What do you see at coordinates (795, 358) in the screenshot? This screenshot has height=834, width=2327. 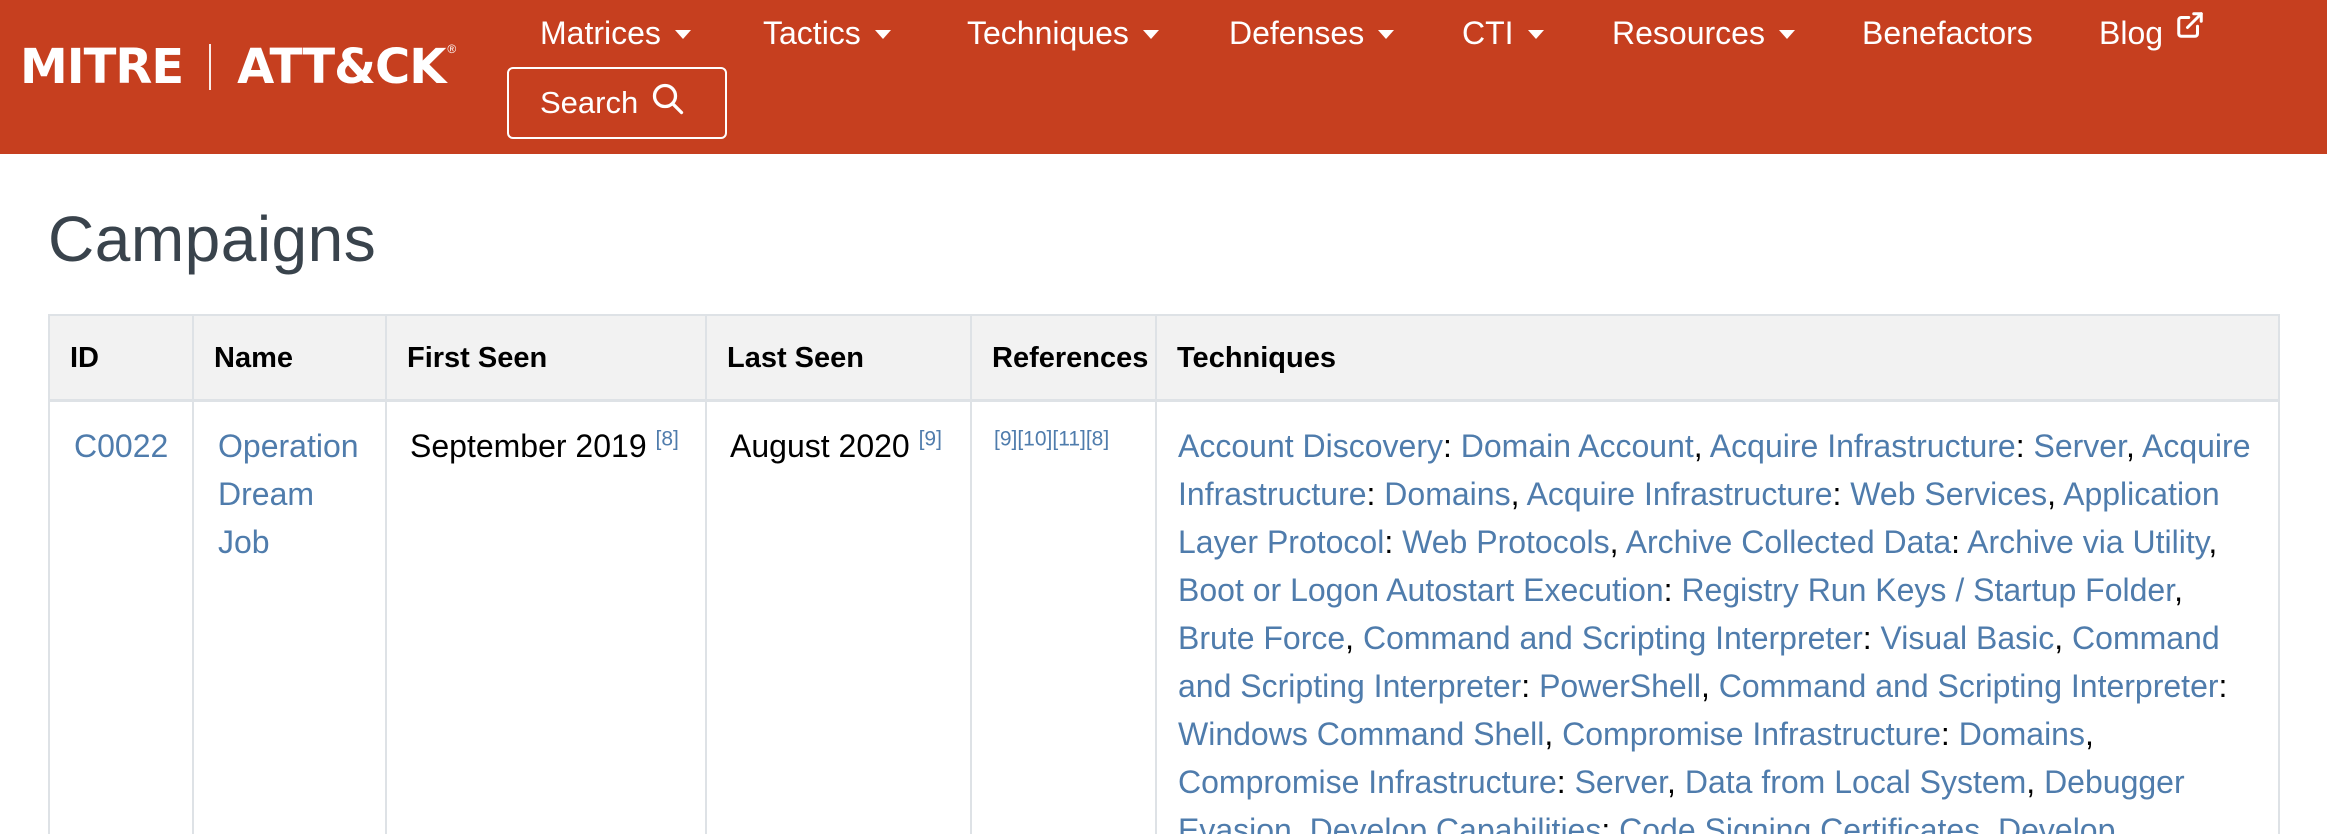 I see `column-header-last-seen: Last Seen` at bounding box center [795, 358].